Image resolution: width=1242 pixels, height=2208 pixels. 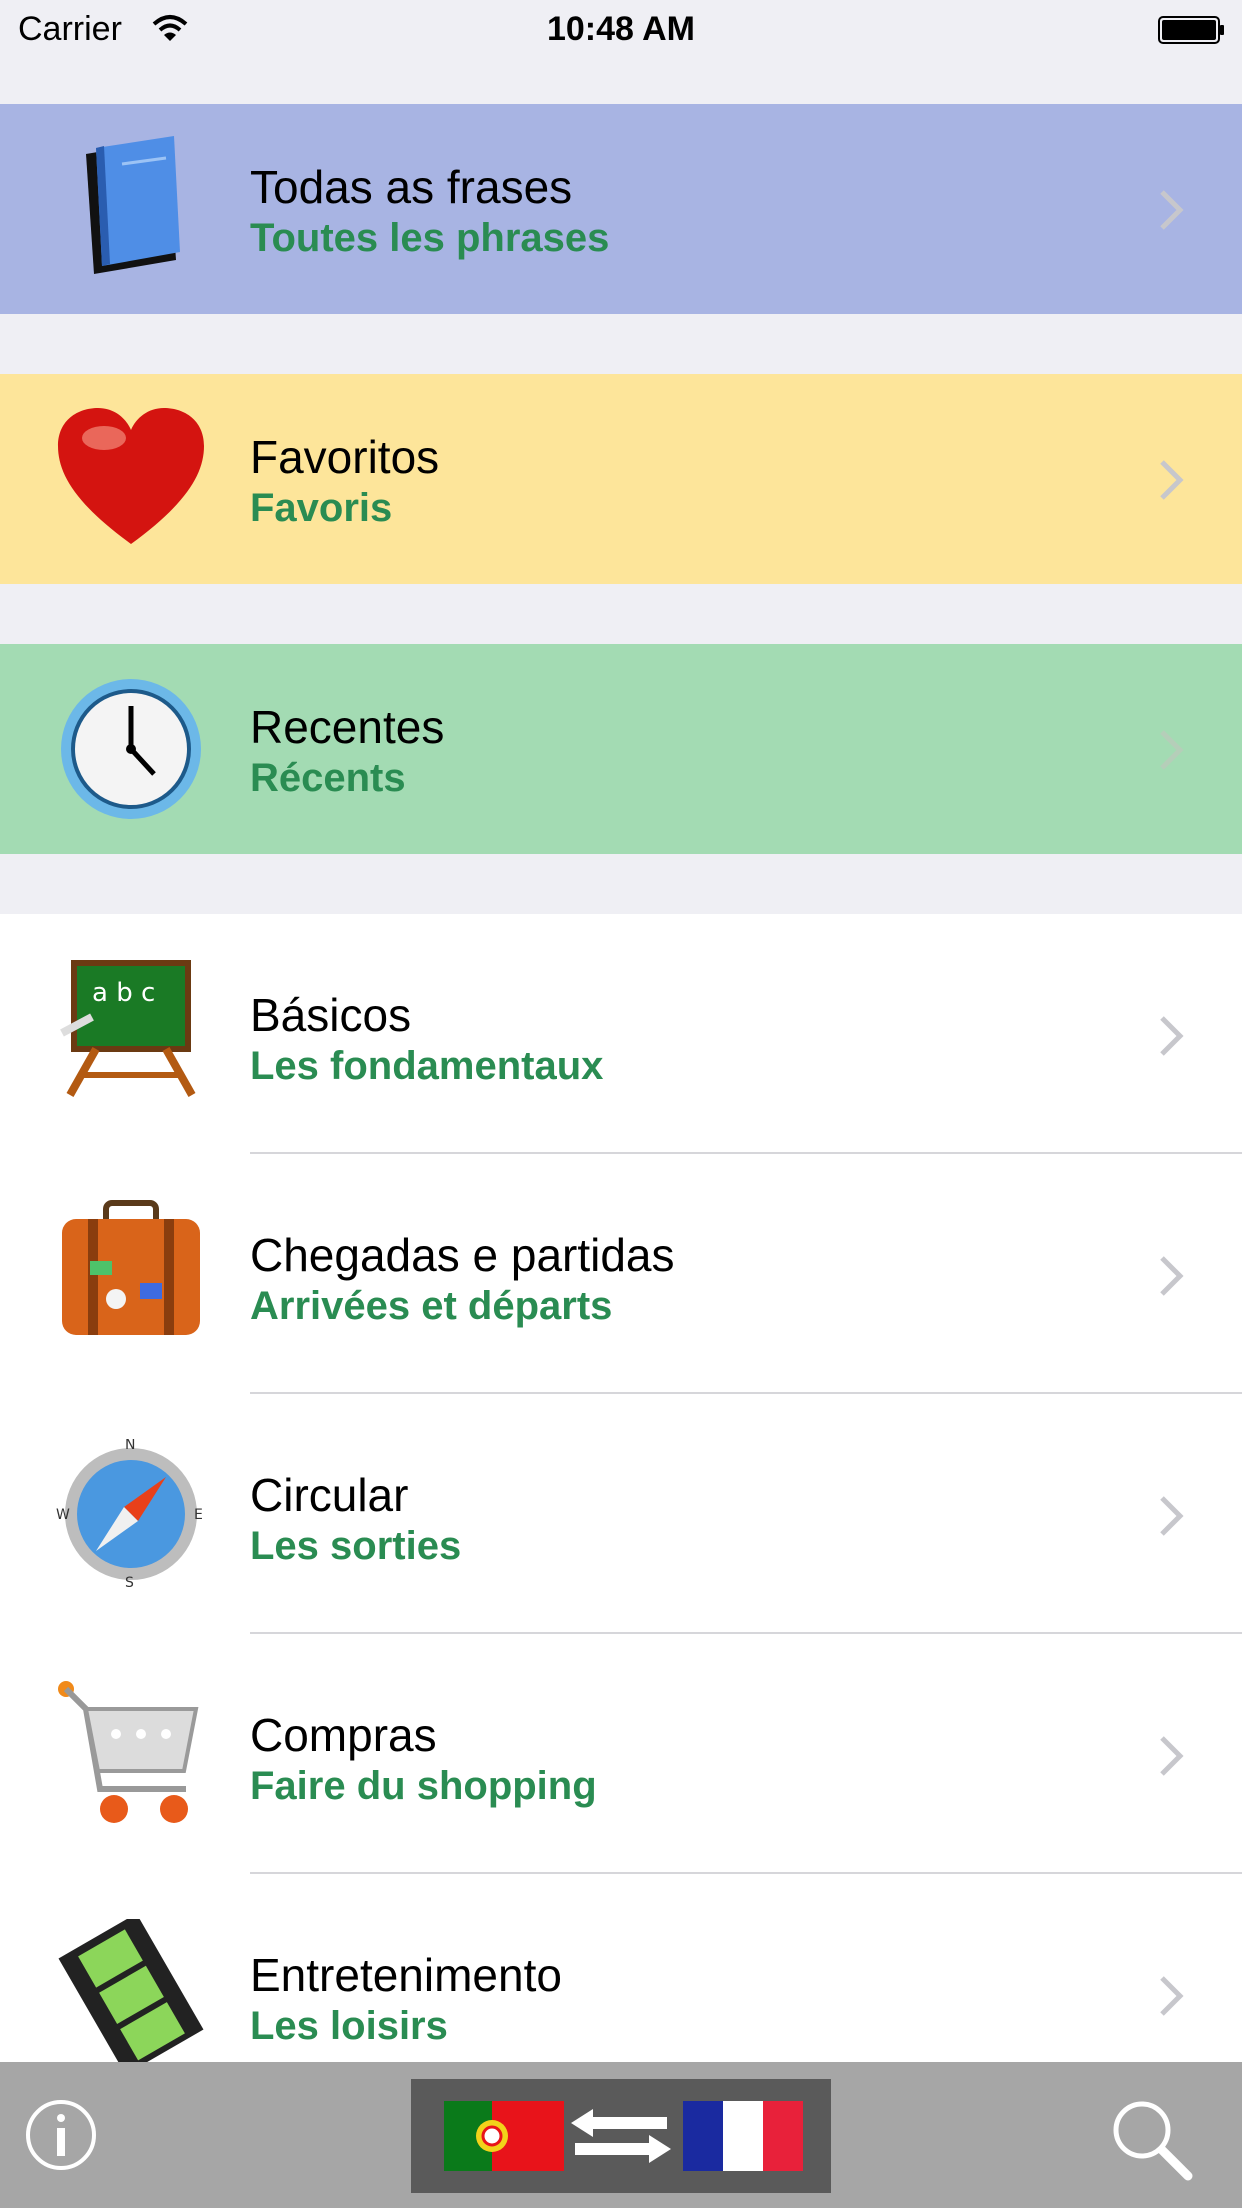 I want to click on row-title: Recentes, so click(x=347, y=727).